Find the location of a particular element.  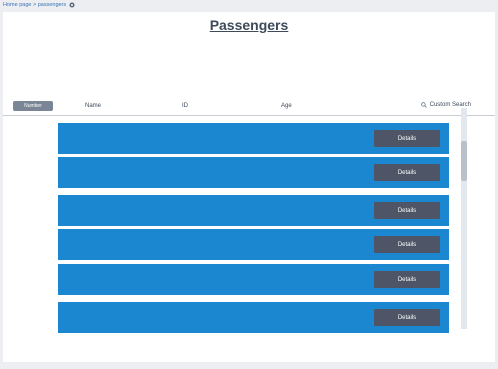

column-header-name: Name is located at coordinates (93, 106).